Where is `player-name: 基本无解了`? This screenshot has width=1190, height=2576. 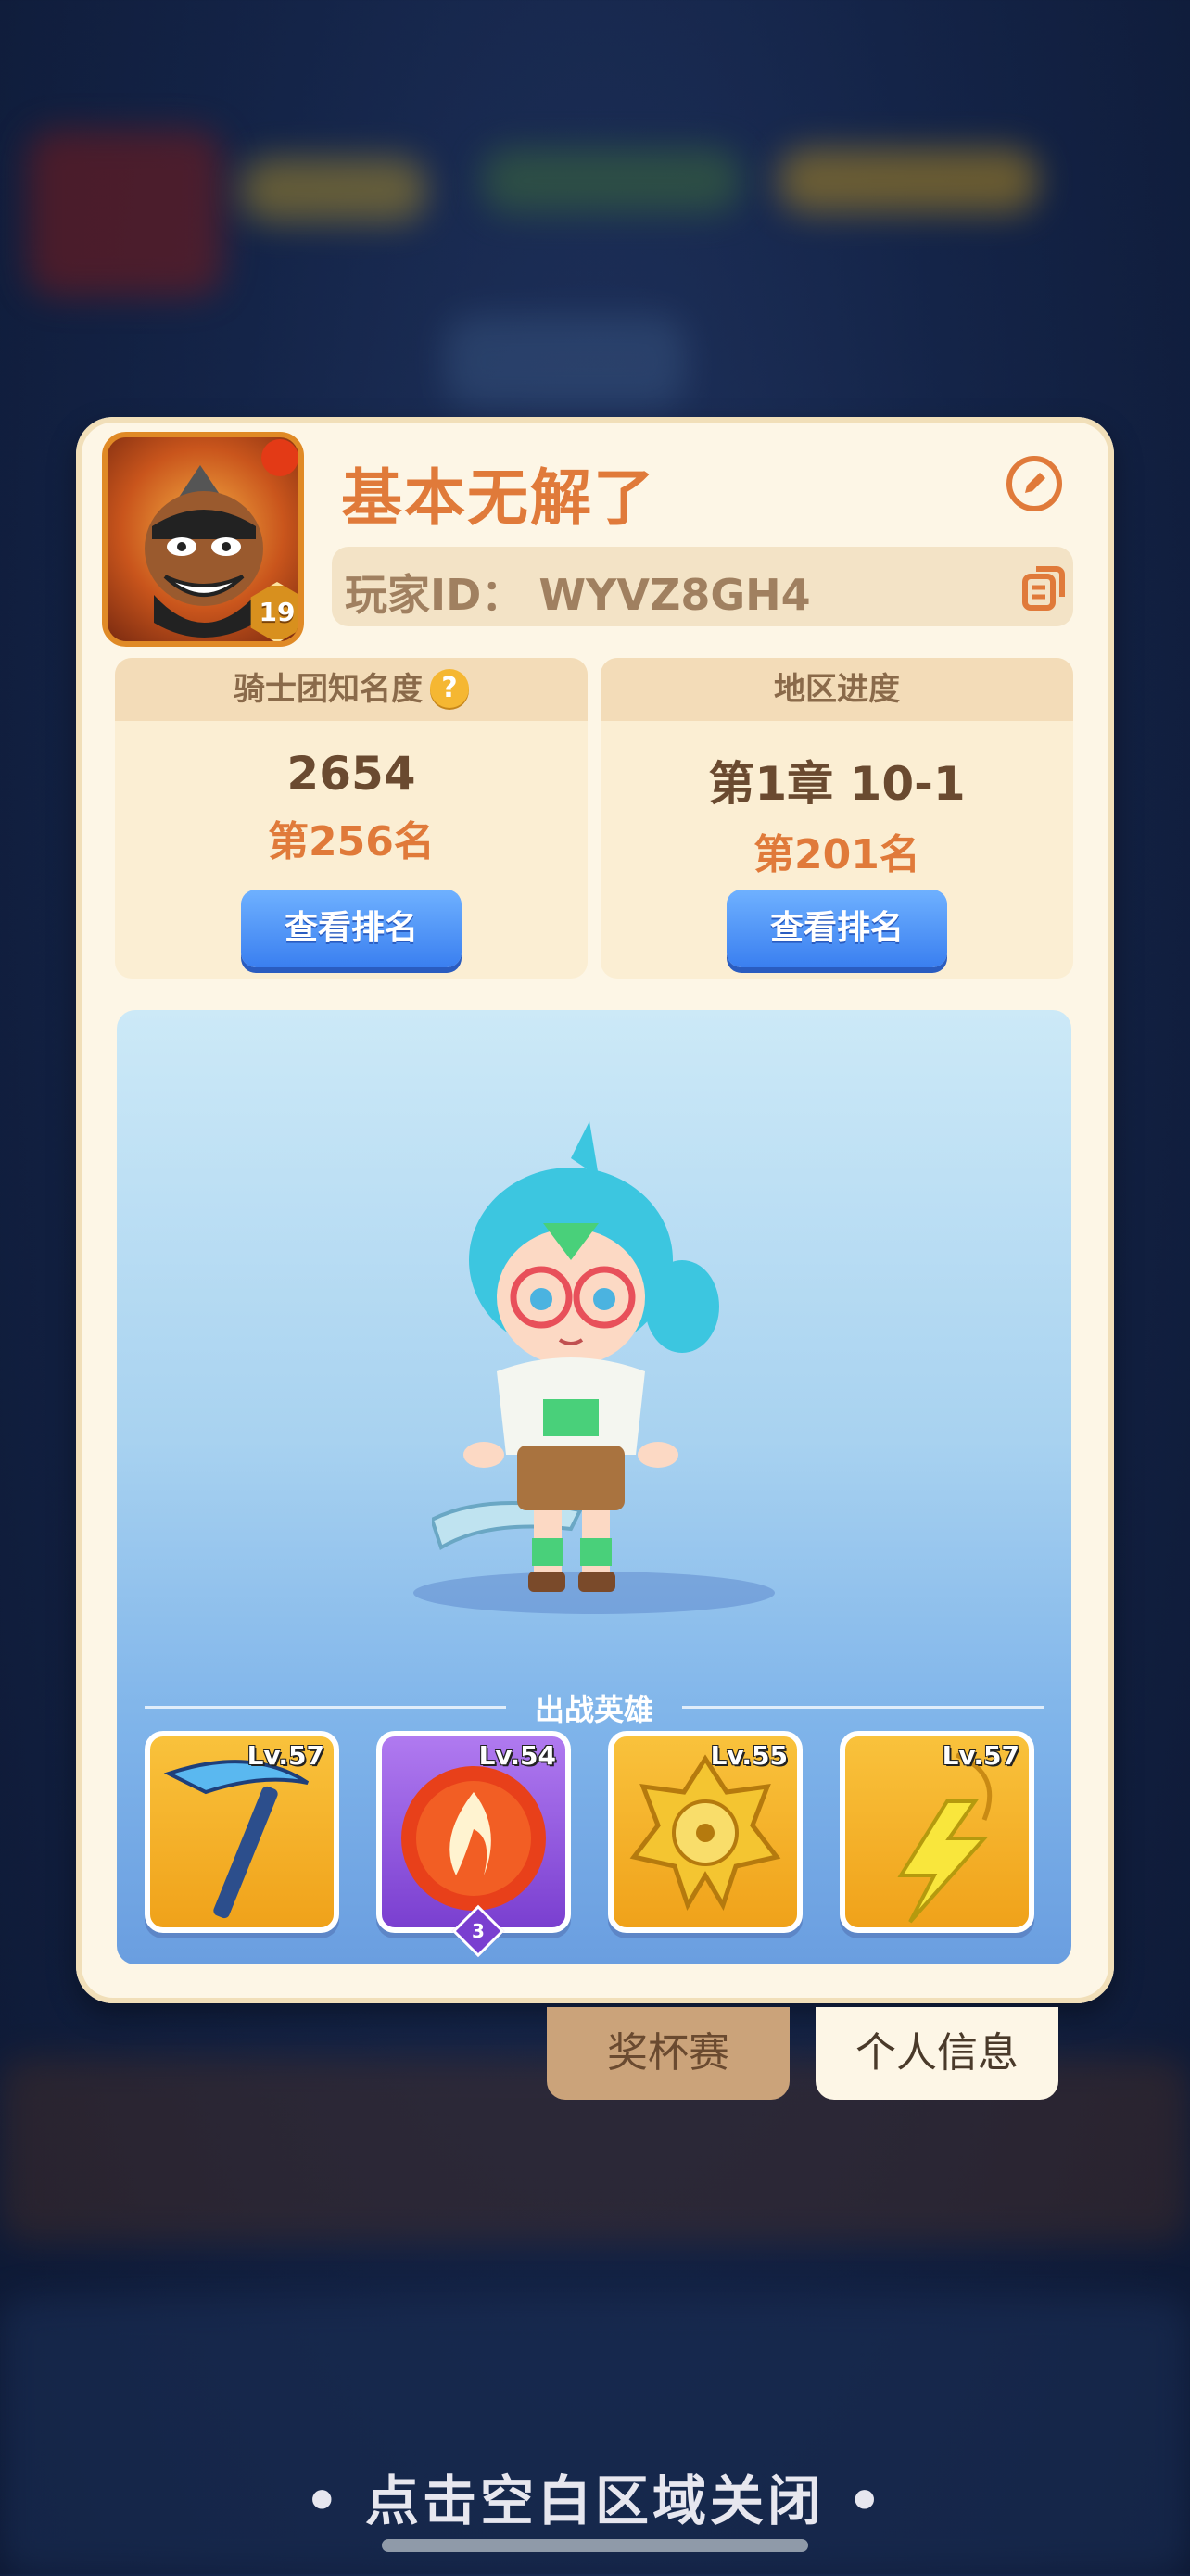 player-name: 基本无解了 is located at coordinates (498, 498).